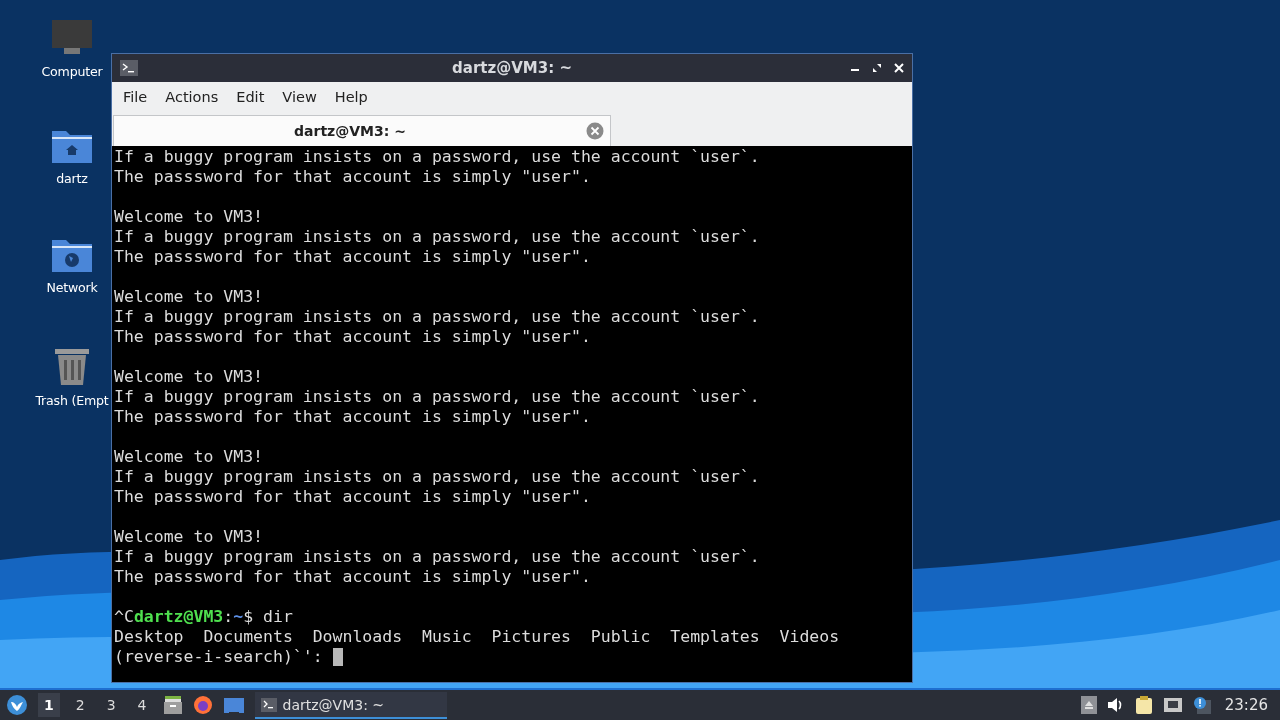 Image resolution: width=1280 pixels, height=720 pixels. What do you see at coordinates (477, 637) in the screenshot?
I see `terminal-line: Desktop Documents Downloads Music Pictures Public Templates Videos` at bounding box center [477, 637].